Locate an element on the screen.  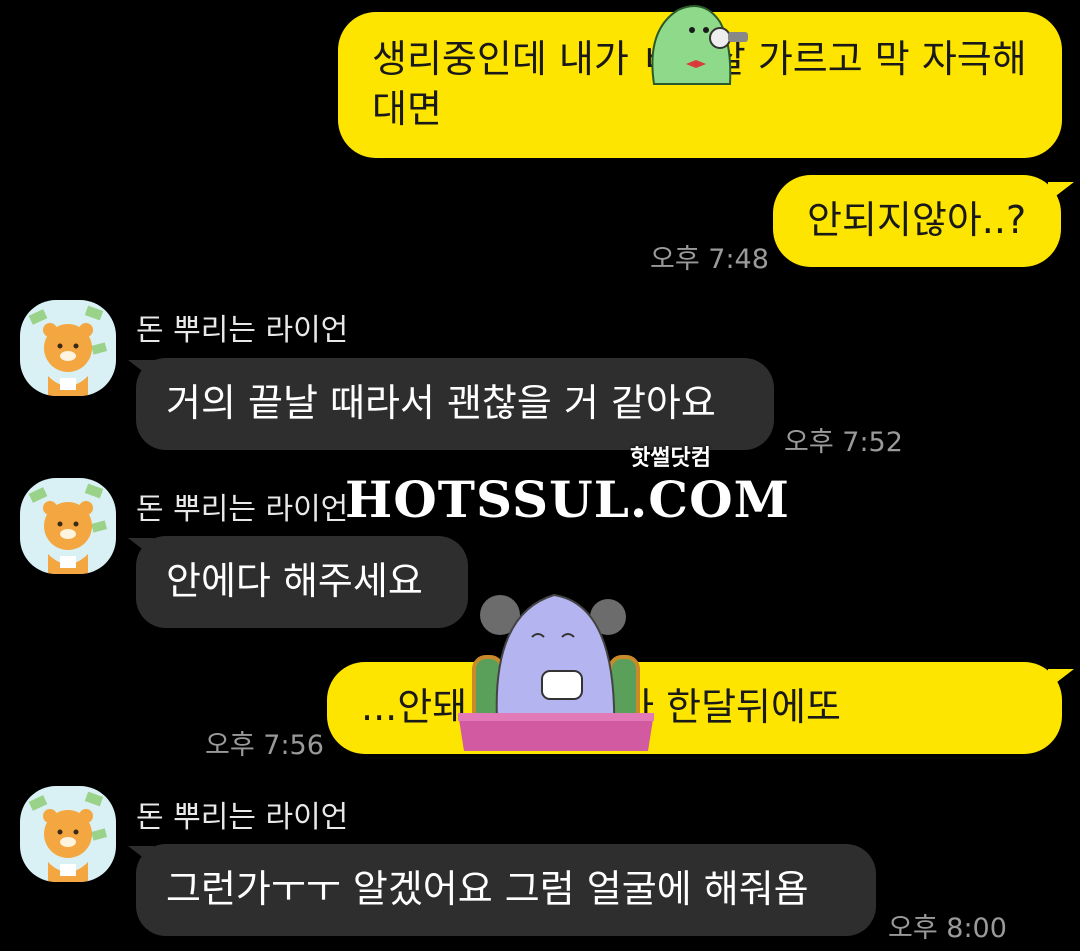
message-time: 오후 7:56 is located at coordinates (264, 745).